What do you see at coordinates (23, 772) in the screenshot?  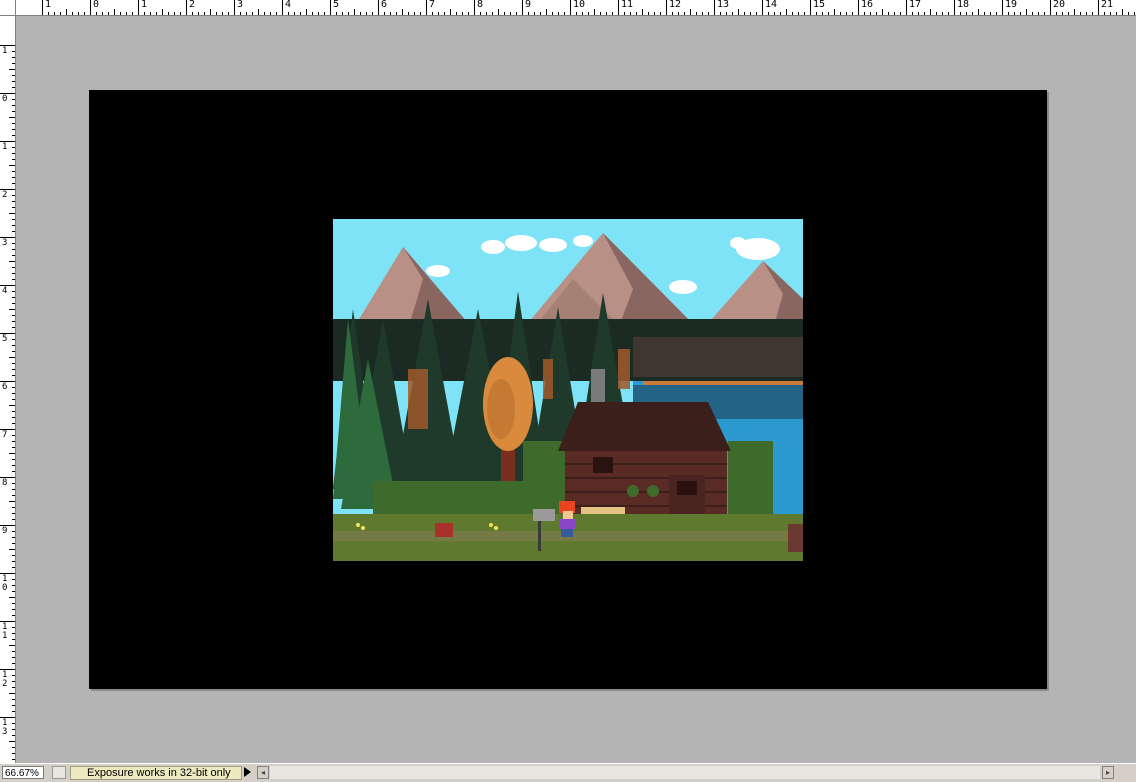 I see `zoom-level-field: 66.67%` at bounding box center [23, 772].